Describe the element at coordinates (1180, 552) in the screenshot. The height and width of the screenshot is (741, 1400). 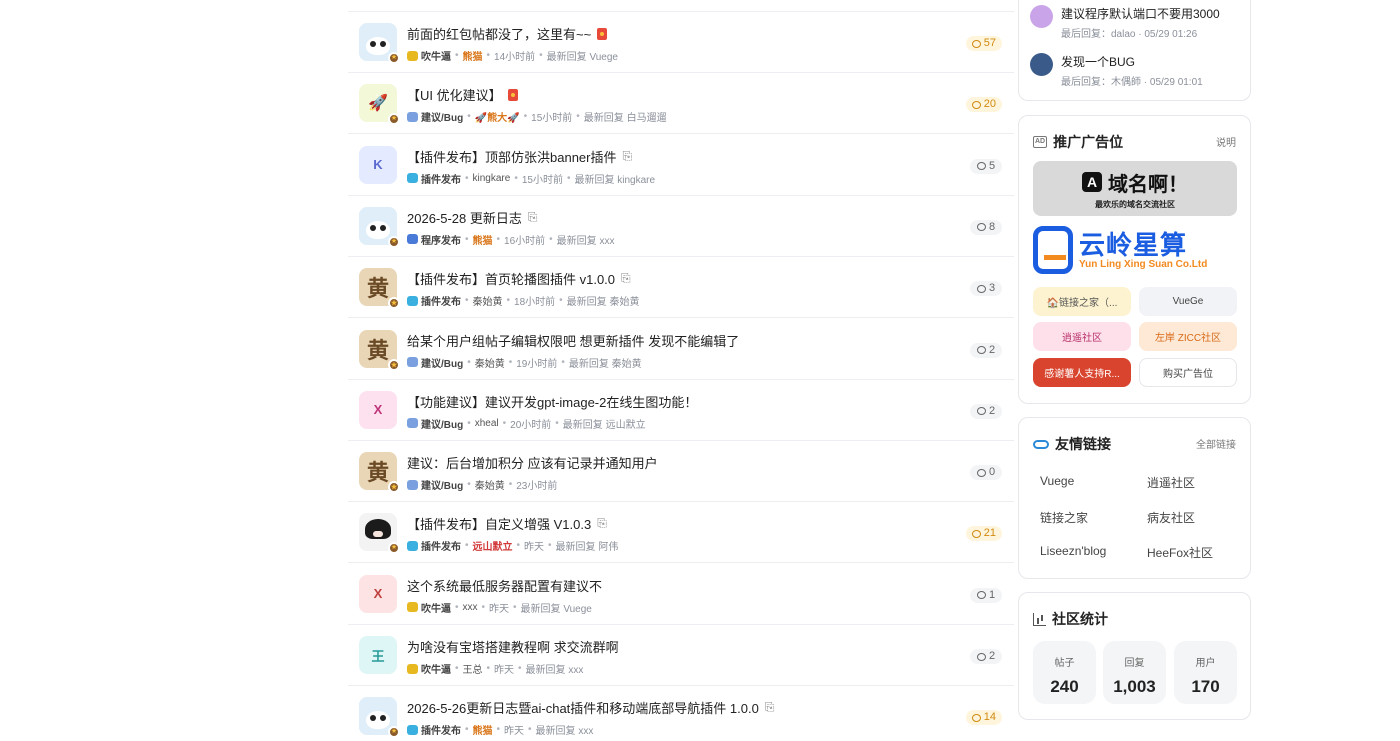
I see `friend-link: HeeFox社区` at that location.